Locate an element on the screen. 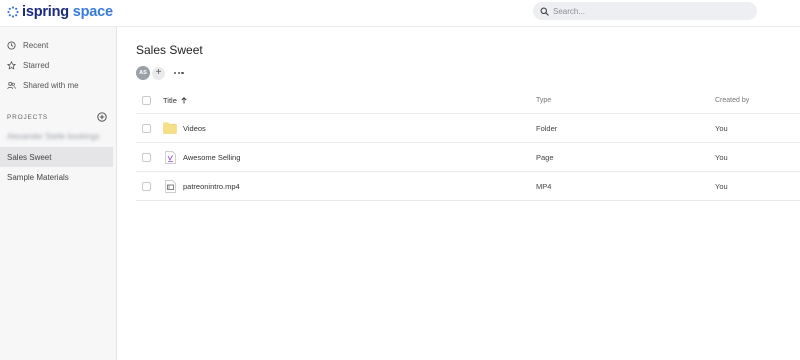 This screenshot has width=800, height=360. row-title-cell: Awesome Selling is located at coordinates (201, 157).